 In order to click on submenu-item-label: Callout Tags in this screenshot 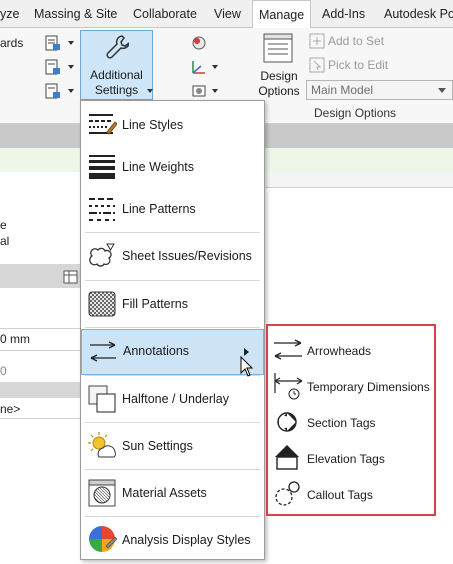, I will do `click(340, 495)`.